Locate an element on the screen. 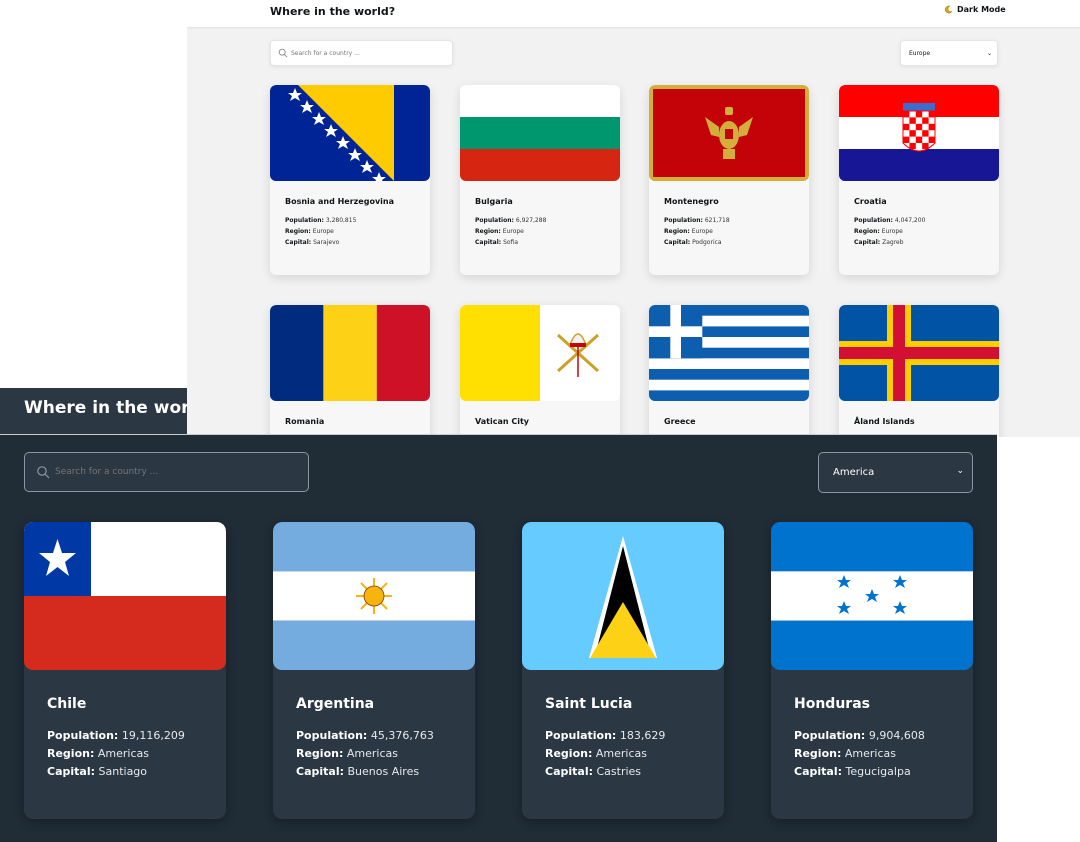  region-filter-value: America is located at coordinates (854, 472).